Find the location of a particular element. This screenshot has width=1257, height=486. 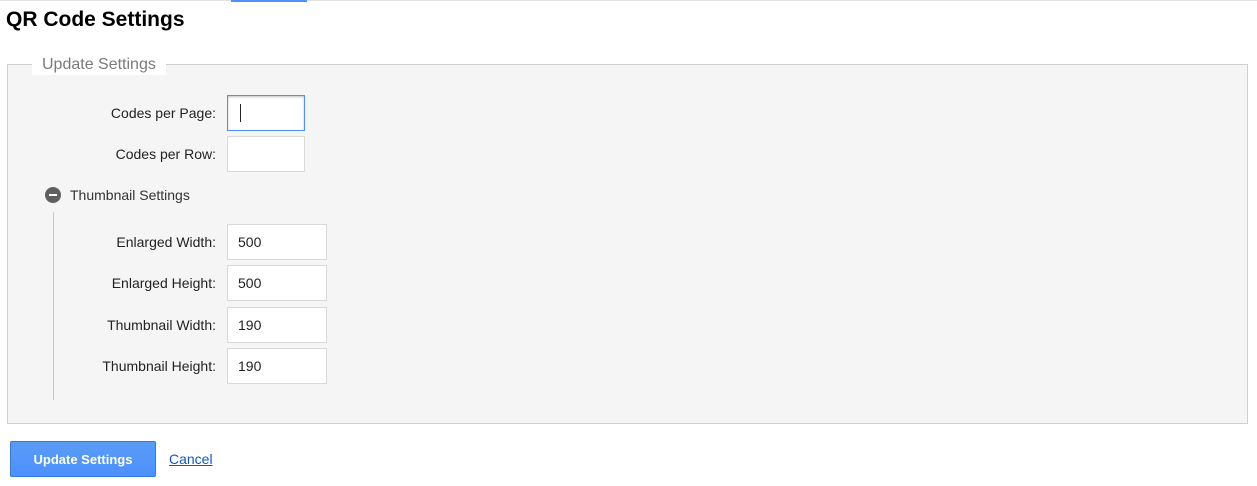

thumbnail-height-input is located at coordinates (277, 366).